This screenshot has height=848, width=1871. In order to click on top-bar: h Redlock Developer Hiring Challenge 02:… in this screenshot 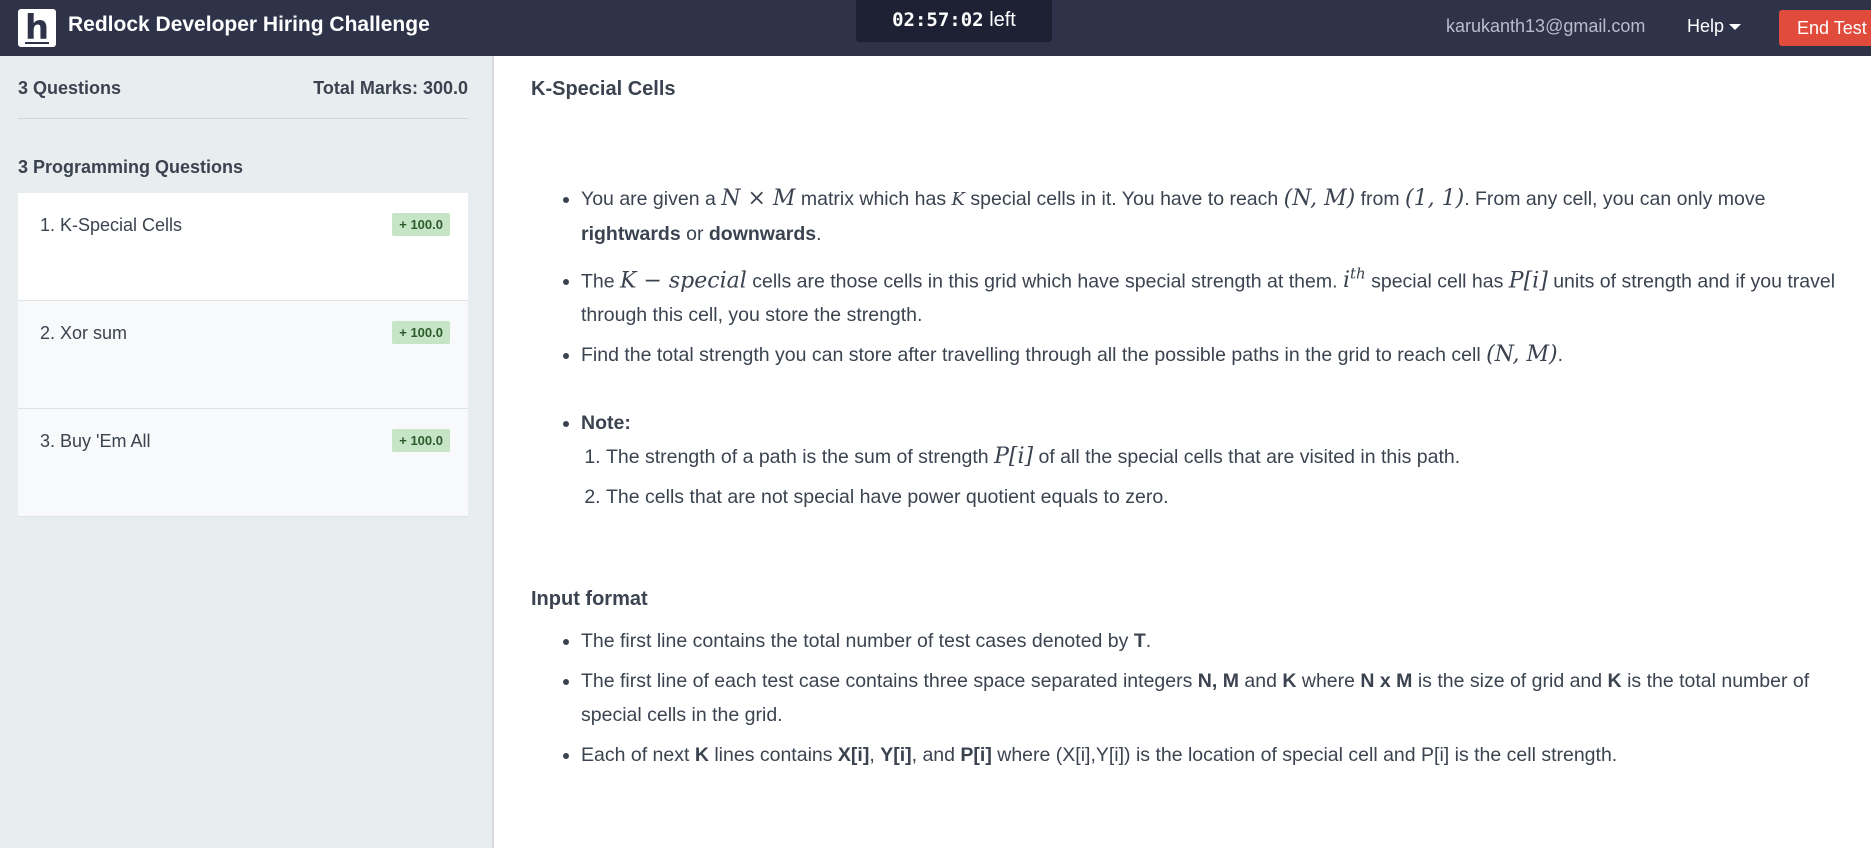, I will do `click(935, 28)`.